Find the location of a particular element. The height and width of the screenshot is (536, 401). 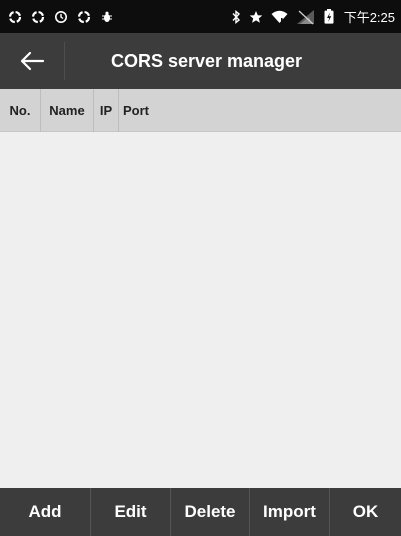

title-bar: CORS server manager is located at coordinates (200, 61).